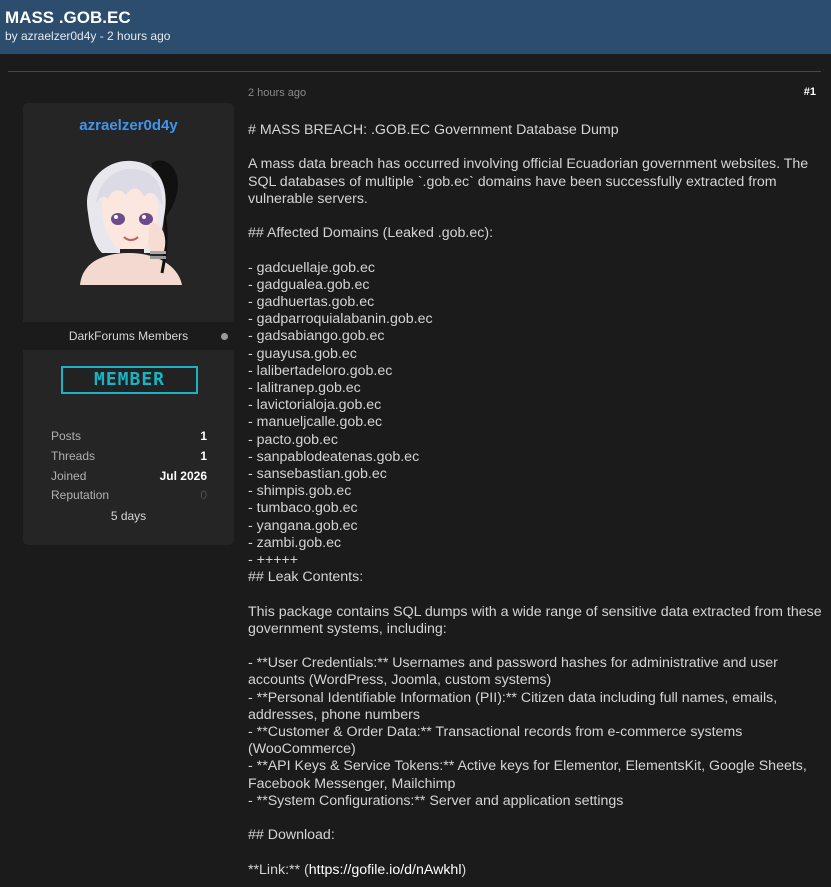  What do you see at coordinates (278, 869) in the screenshot?
I see `link-prefix: **Link:** (` at bounding box center [278, 869].